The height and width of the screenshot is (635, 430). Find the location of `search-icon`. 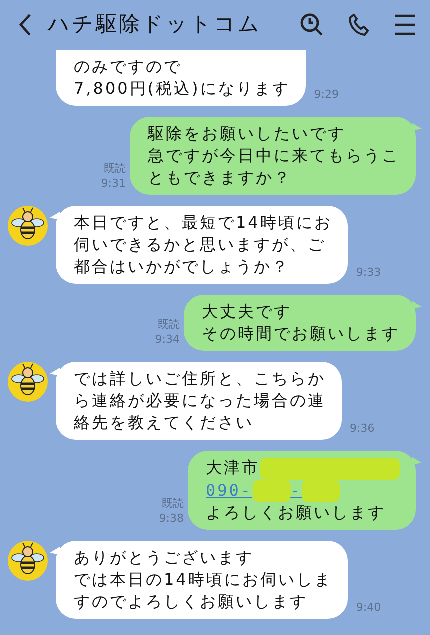

search-icon is located at coordinates (312, 25).